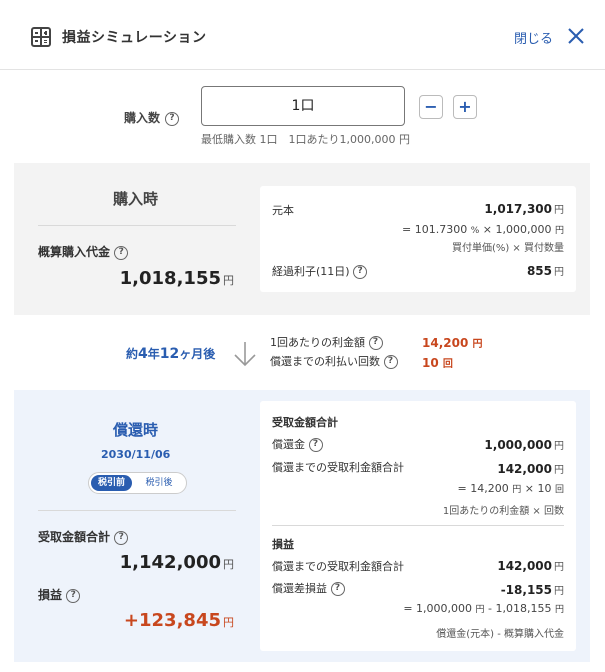 This screenshot has width=605, height=672. Describe the element at coordinates (452, 343) in the screenshot. I see `per-payment-value: 14,200 円` at that location.